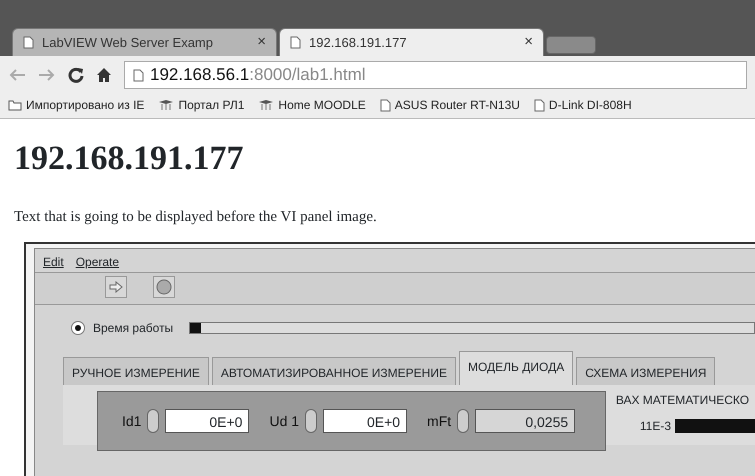 The width and height of the screenshot is (755, 476). Describe the element at coordinates (571, 45) in the screenshot. I see `new-tab-button` at that location.